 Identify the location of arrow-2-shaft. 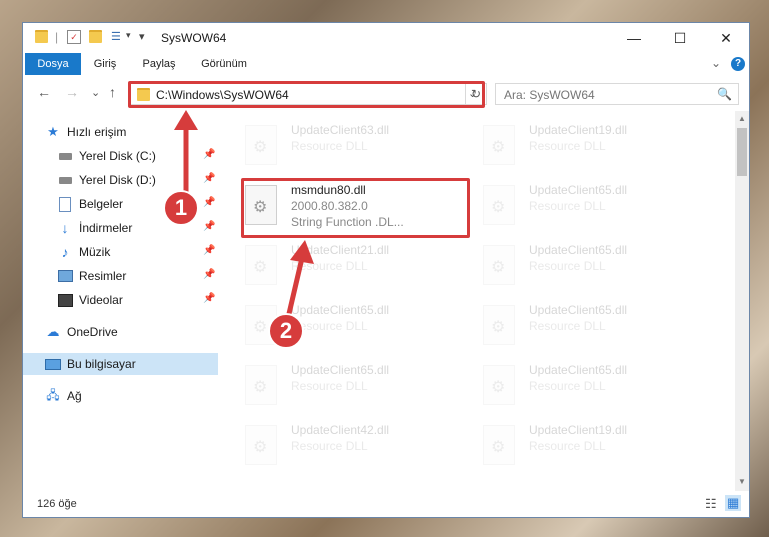
(295, 288).